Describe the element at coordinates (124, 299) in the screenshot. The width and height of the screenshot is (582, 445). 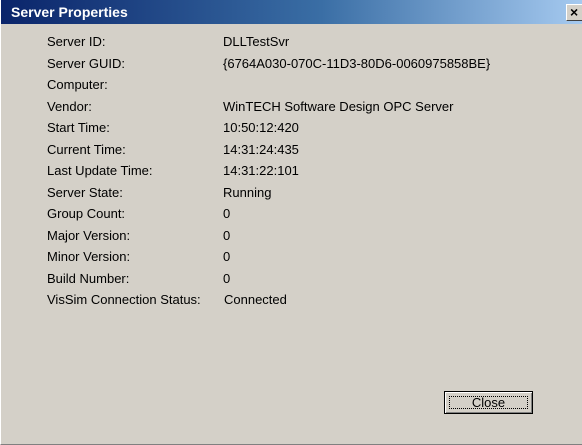
I see `property-label: VisSim Connection Status:` at that location.